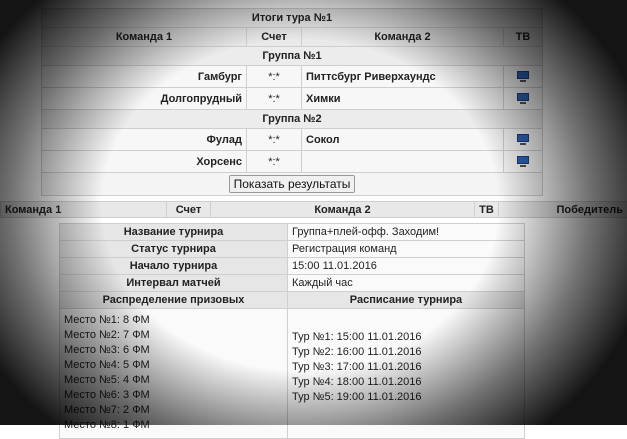 The image size is (627, 439). I want to click on list-item: Тур №1: 15:00 11.01.2016, so click(406, 337).